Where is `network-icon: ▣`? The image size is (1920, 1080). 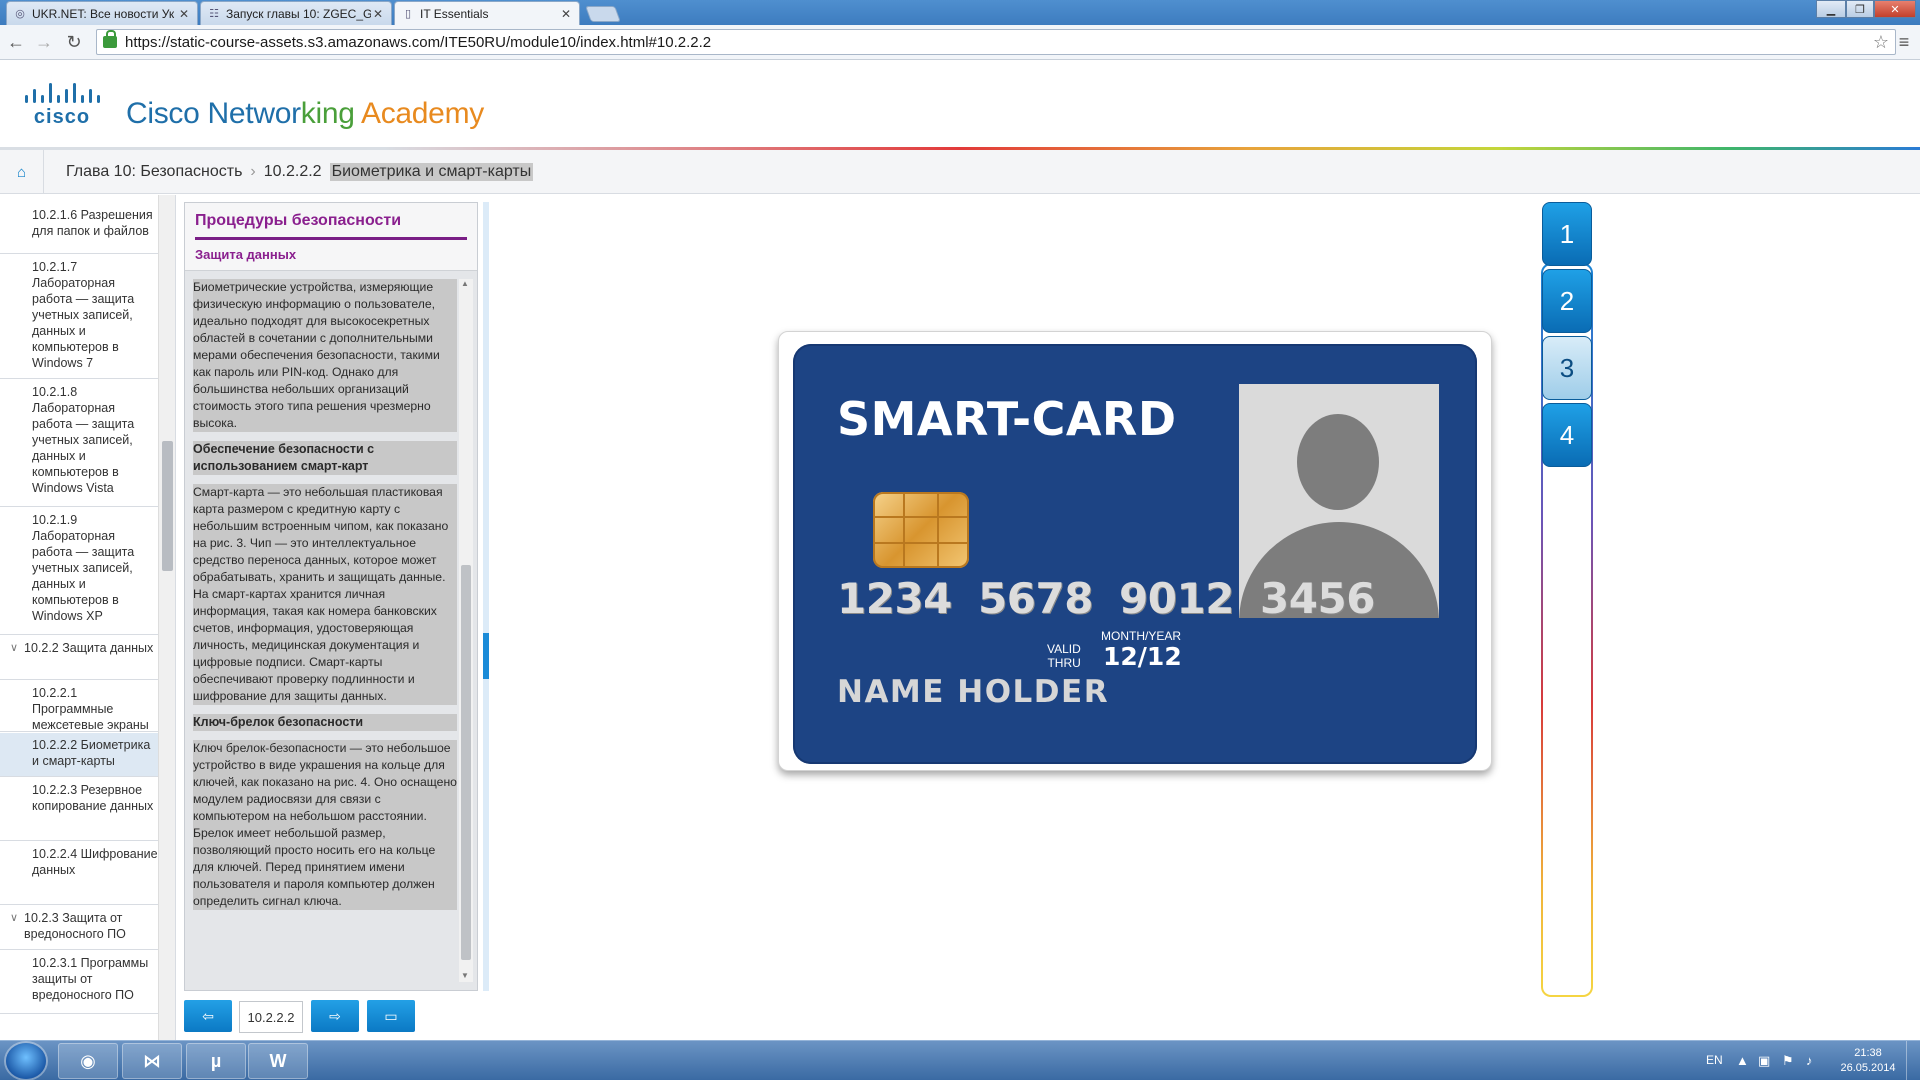
network-icon: ▣ is located at coordinates (1764, 1061).